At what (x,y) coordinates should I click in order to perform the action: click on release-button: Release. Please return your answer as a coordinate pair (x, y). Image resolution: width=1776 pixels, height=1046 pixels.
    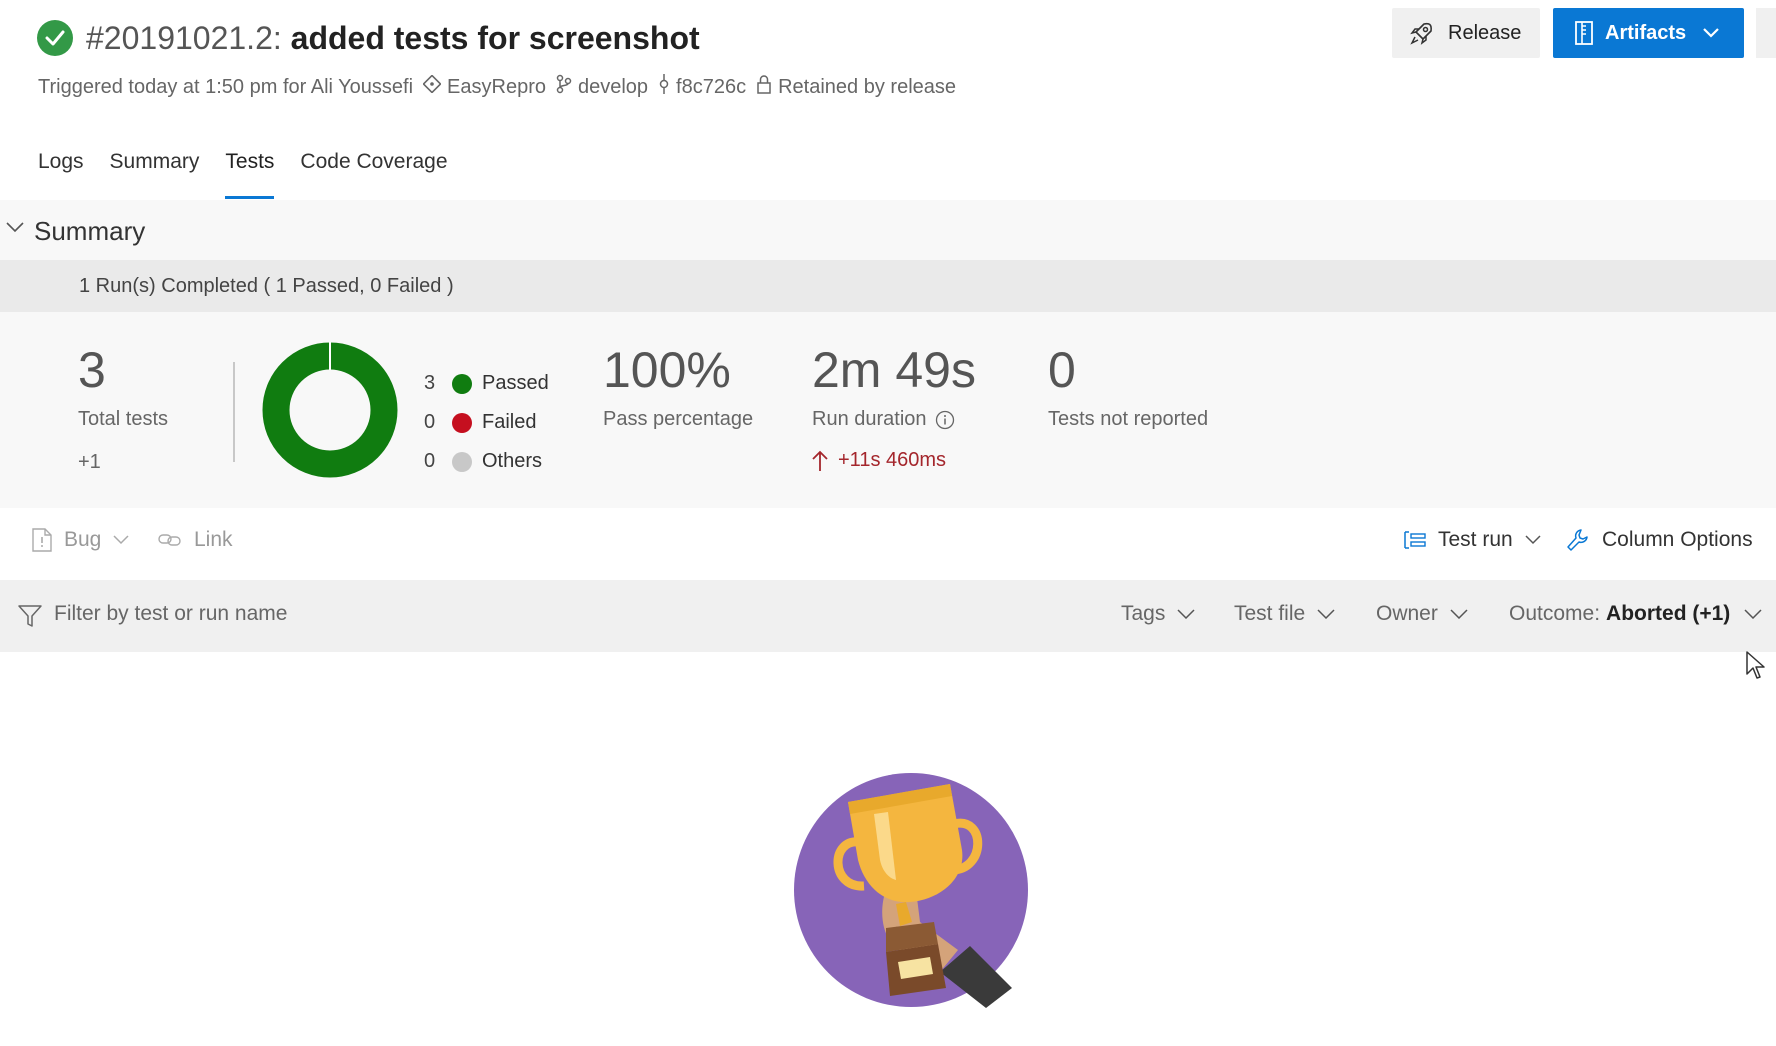
    Looking at the image, I should click on (1466, 33).